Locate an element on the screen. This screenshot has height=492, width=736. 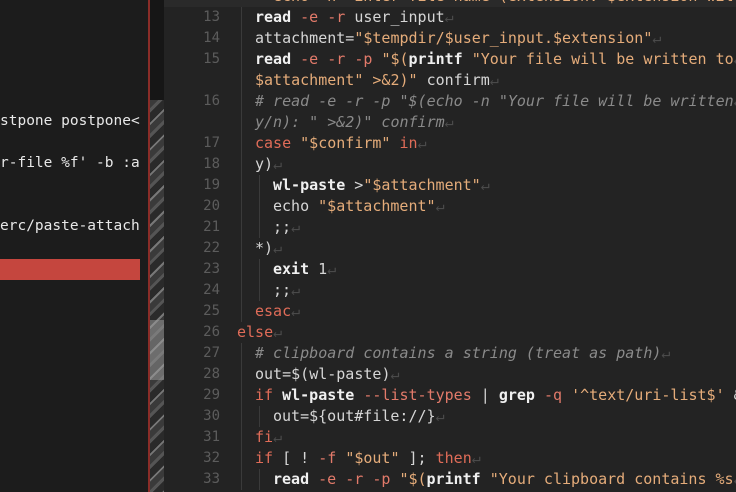
line-number: 25 is located at coordinates (211, 311).